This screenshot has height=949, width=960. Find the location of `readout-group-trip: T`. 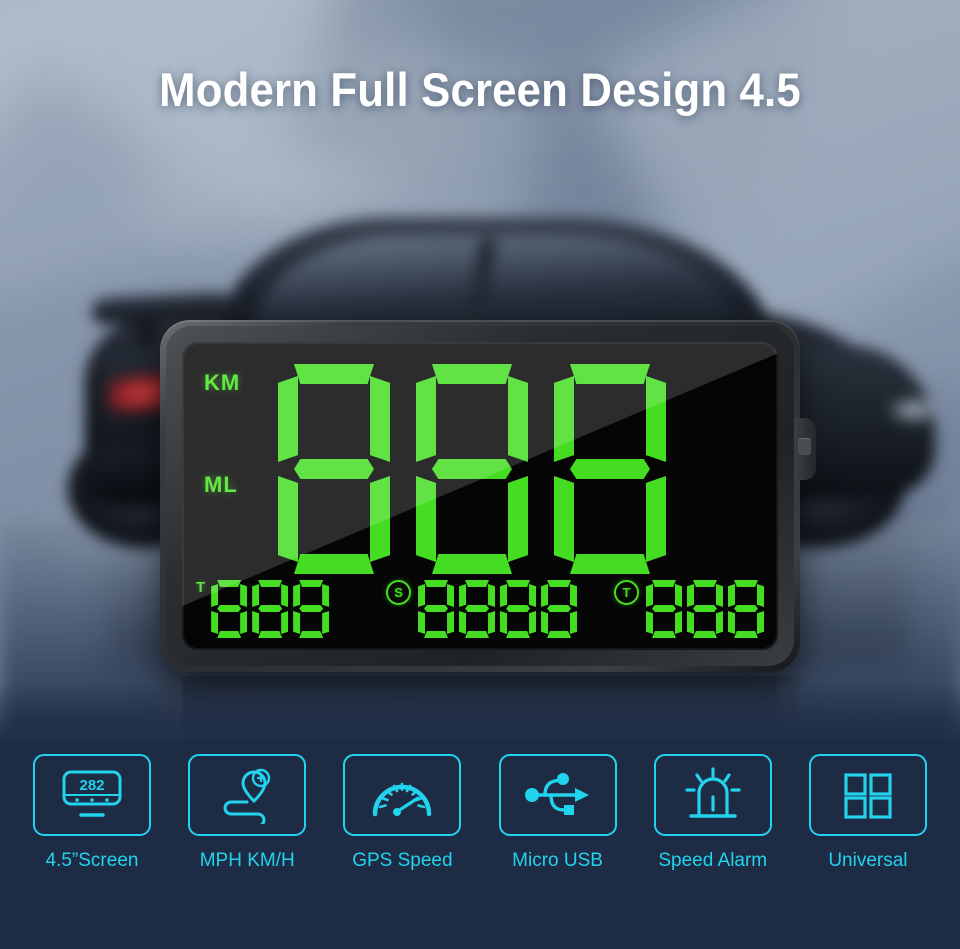

readout-group-trip: T is located at coordinates (263, 608).